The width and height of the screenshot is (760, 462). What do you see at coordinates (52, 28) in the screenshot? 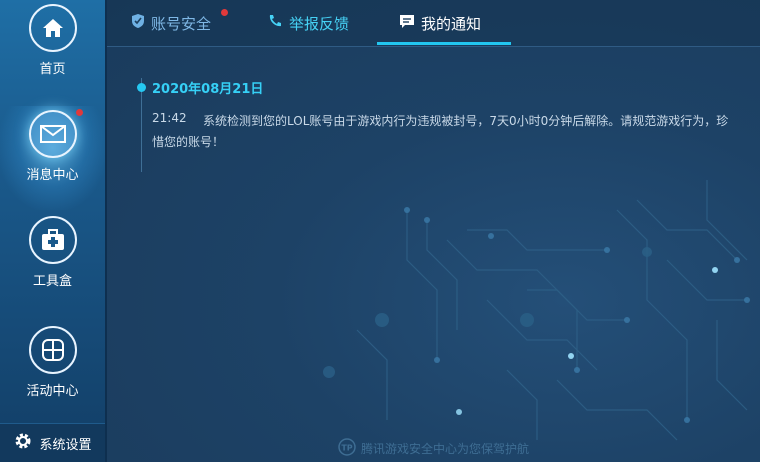
I see `home-icon` at bounding box center [52, 28].